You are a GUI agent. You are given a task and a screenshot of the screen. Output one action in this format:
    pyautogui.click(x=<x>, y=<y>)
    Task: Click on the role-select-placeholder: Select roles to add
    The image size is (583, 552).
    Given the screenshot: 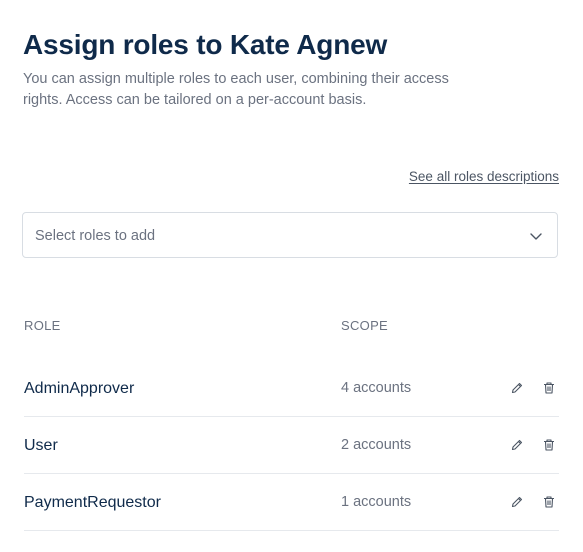 What is the action you would take?
    pyautogui.click(x=95, y=236)
    